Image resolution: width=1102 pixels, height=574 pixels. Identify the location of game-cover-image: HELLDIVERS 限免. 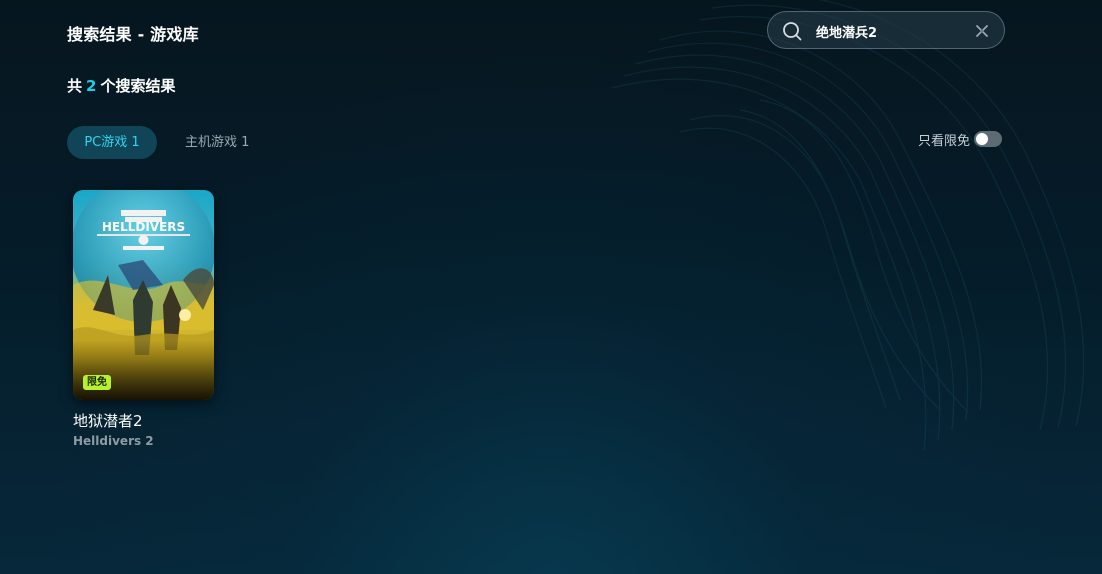
(143, 295).